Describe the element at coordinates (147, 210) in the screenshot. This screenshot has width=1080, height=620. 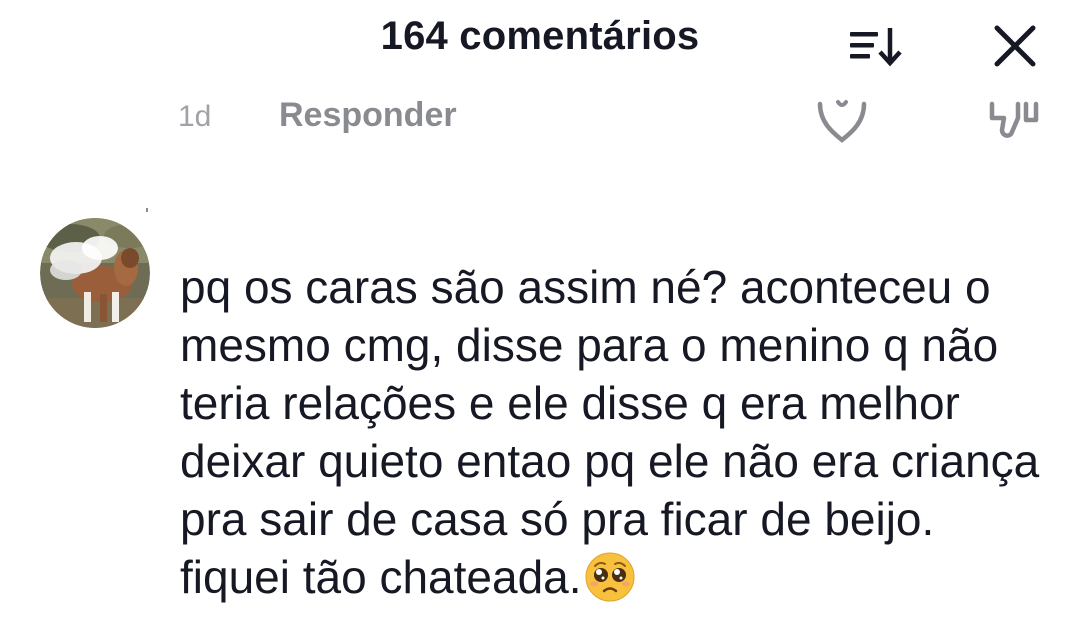
I see `divider-mark` at that location.